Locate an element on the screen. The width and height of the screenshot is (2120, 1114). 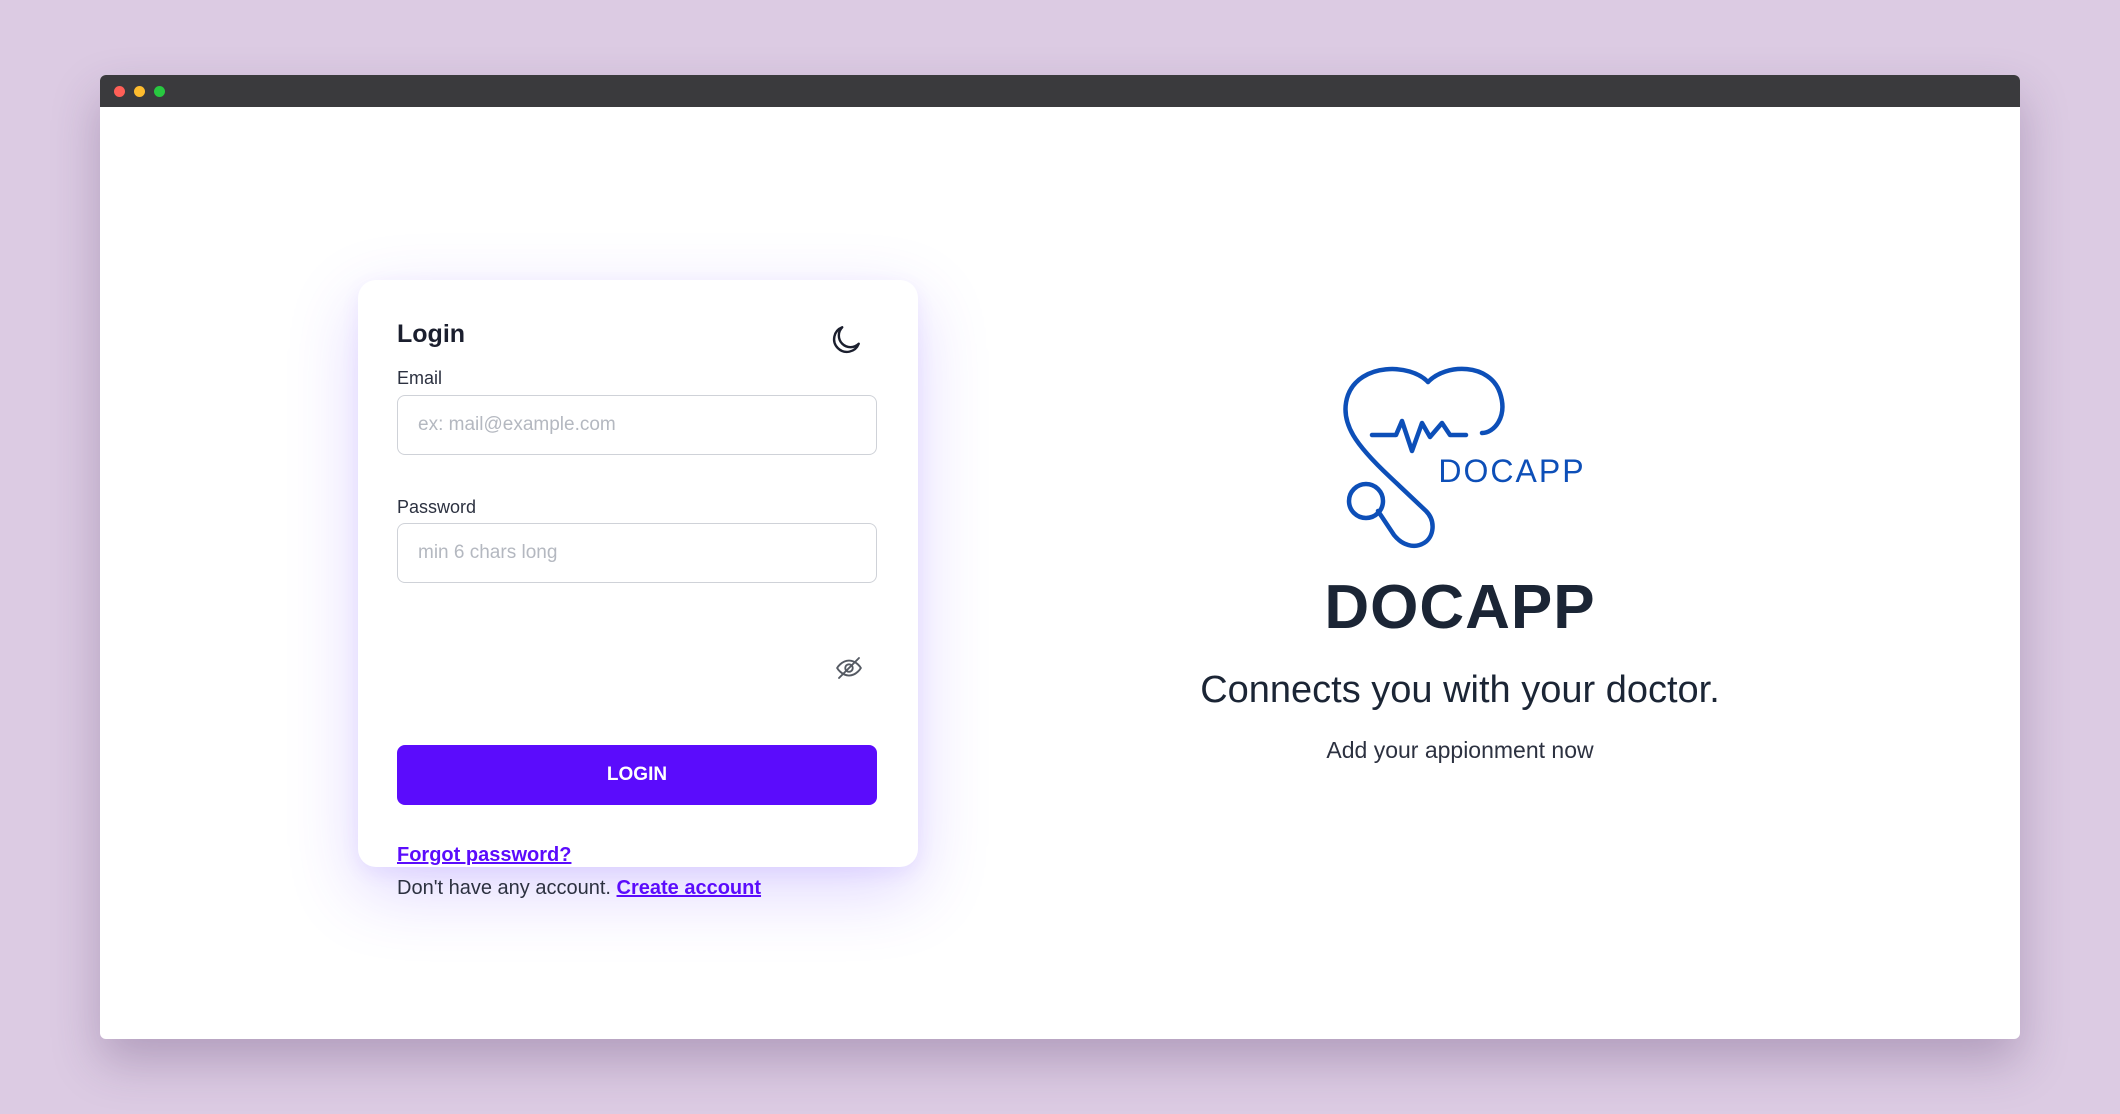
moon-icon is located at coordinates (846, 340).